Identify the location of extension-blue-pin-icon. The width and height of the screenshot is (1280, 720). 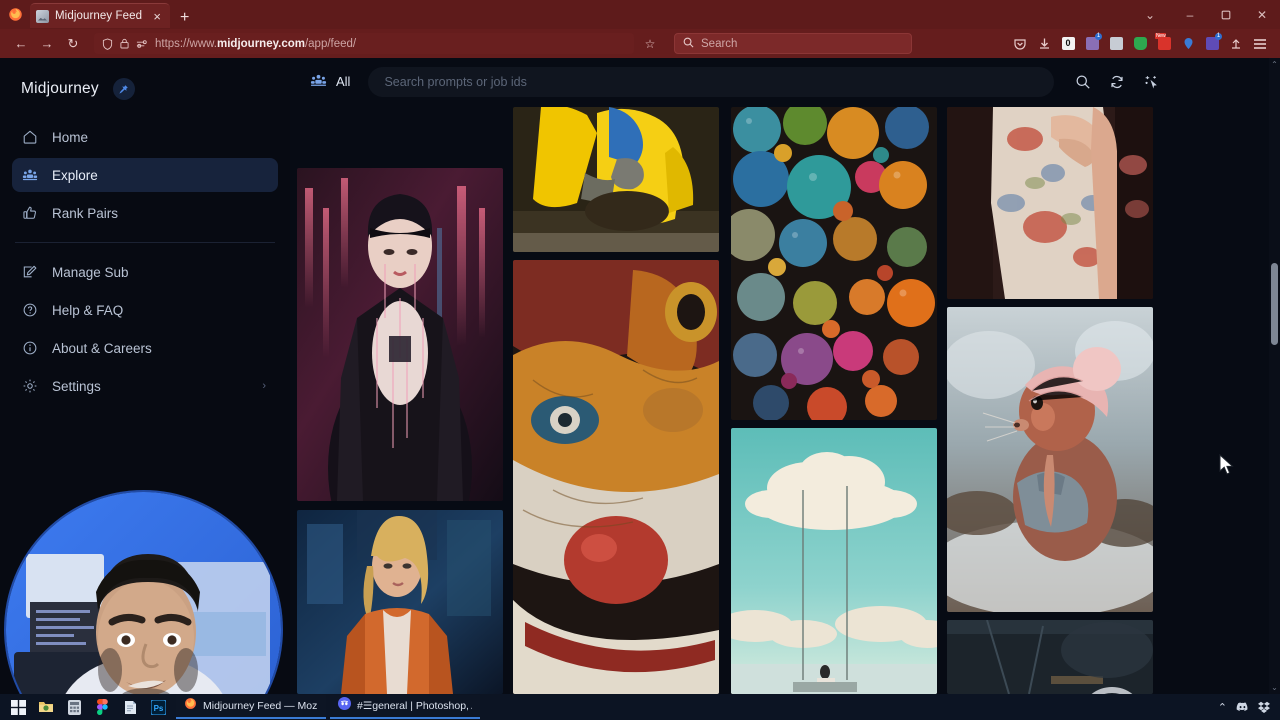
(1188, 44).